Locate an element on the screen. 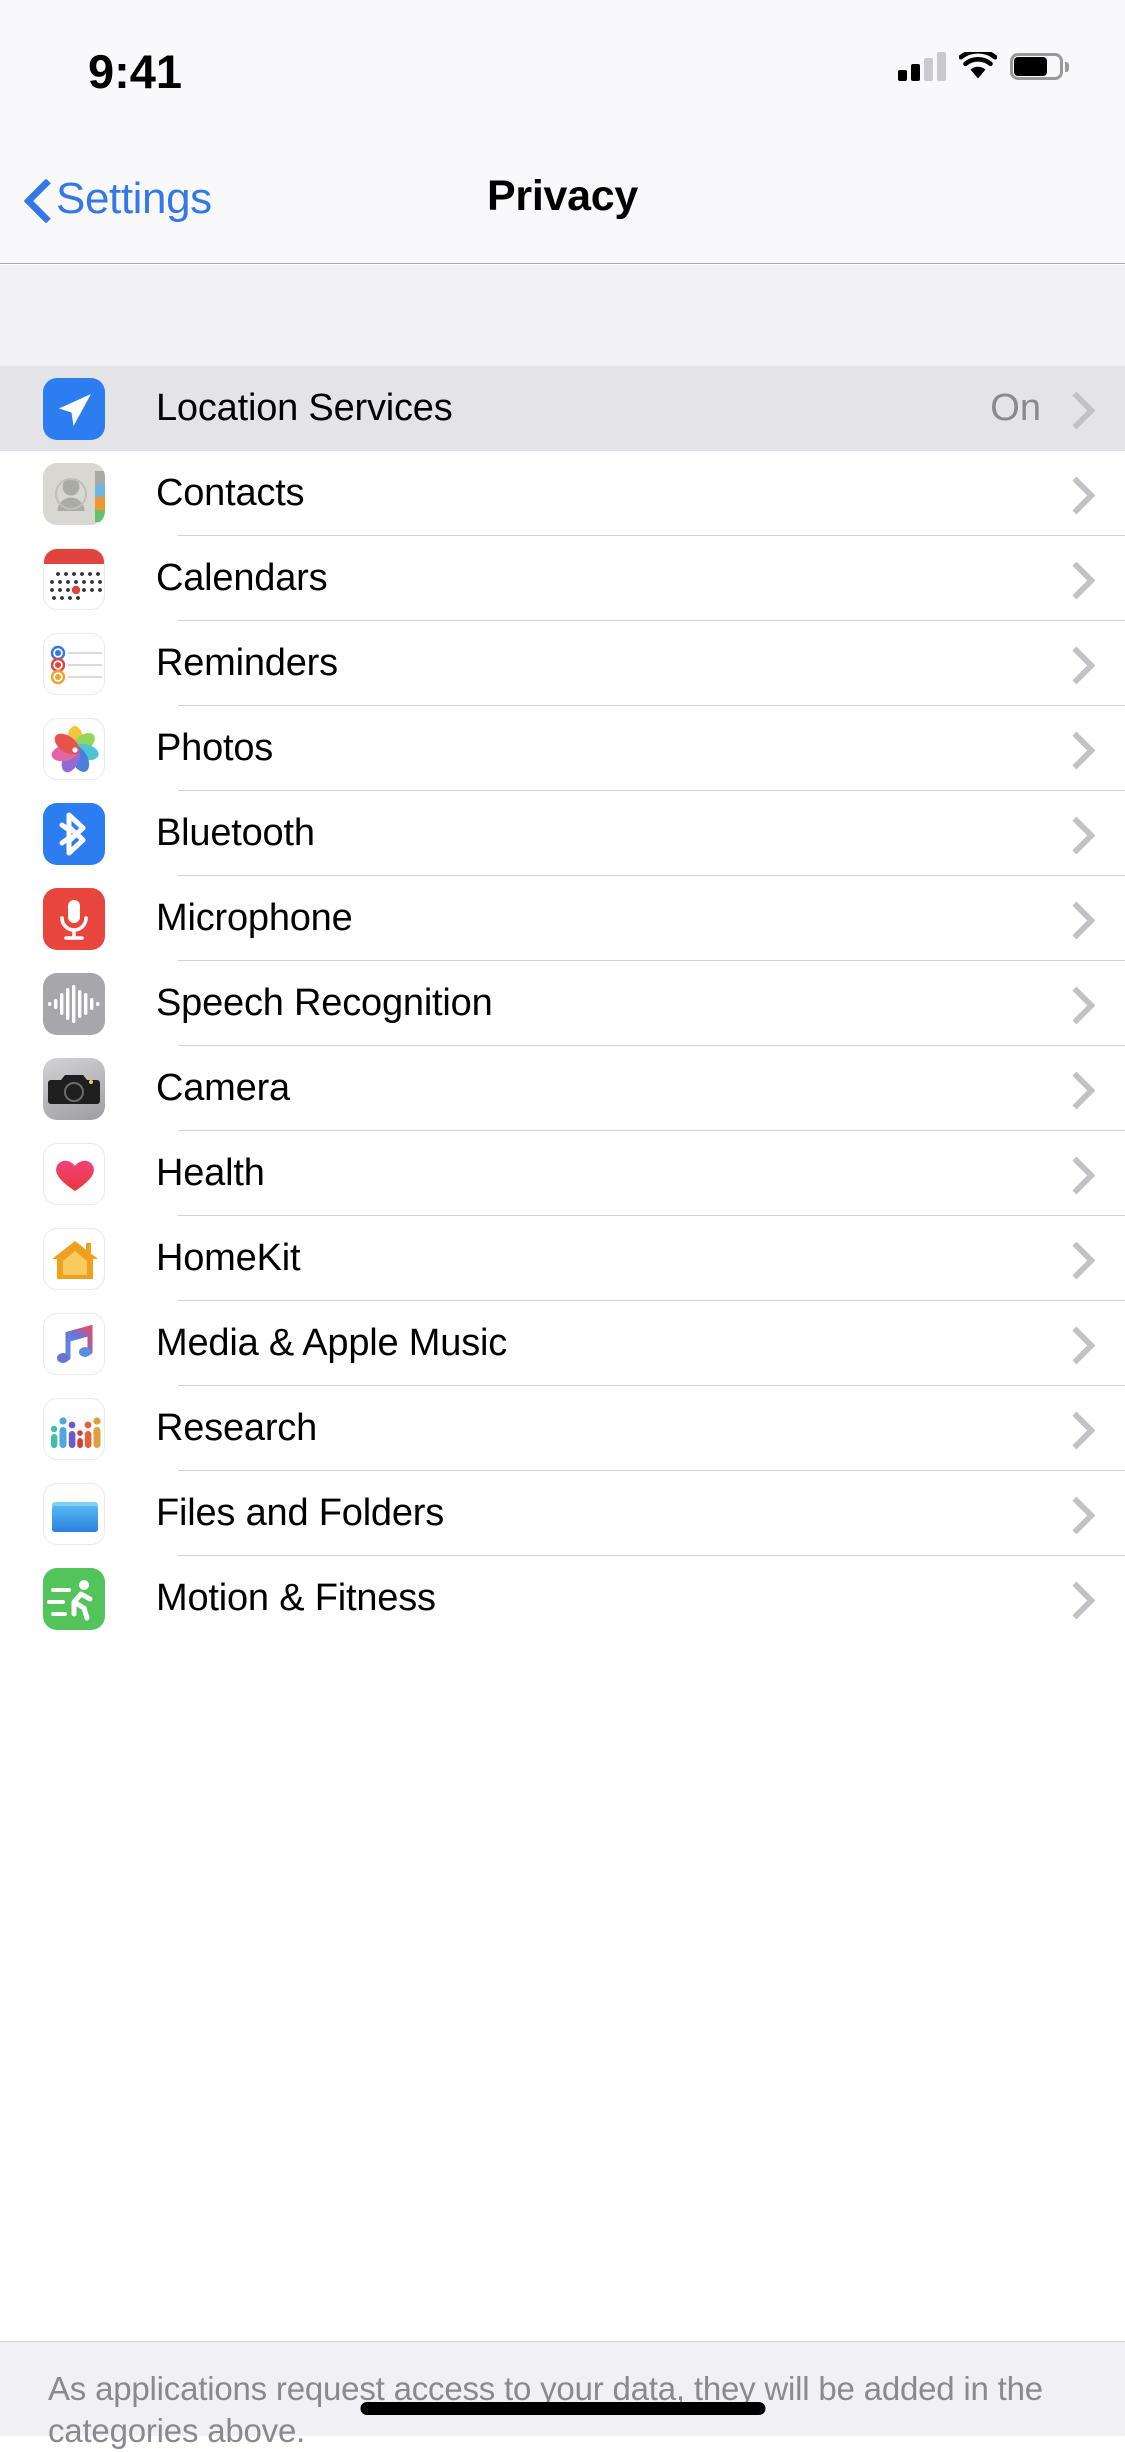 Image resolution: width=1125 pixels, height=2452 pixels. list-item-accessory: On is located at coordinates (1035, 408).